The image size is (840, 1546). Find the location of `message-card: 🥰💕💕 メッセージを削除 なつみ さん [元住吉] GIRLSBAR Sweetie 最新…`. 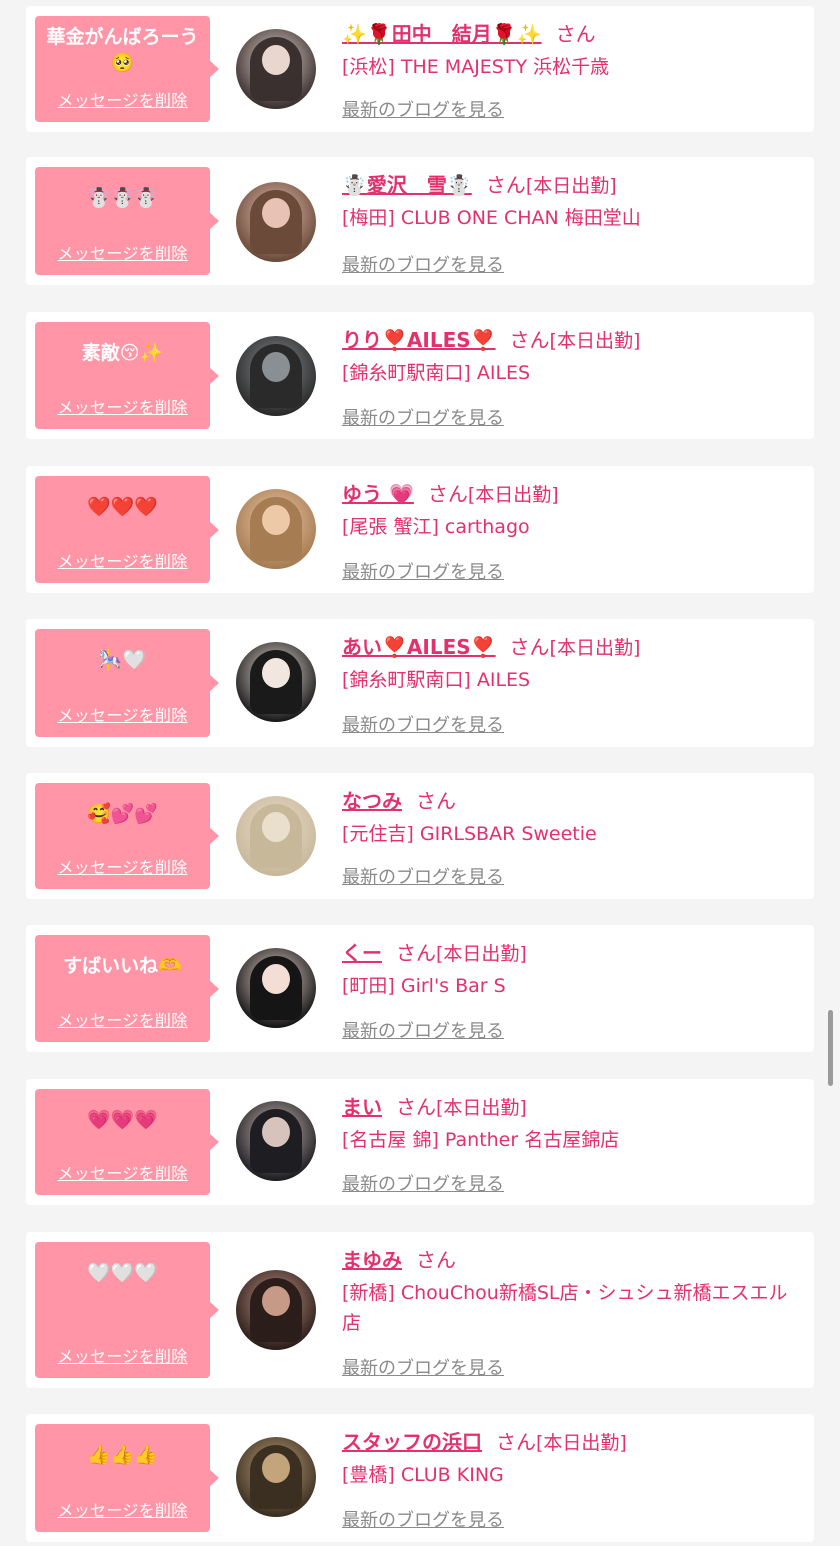

message-card: 🥰💕💕 メッセージを削除 なつみ さん [元住吉] GIRLSBAR Sweetie 最新… is located at coordinates (420, 836).